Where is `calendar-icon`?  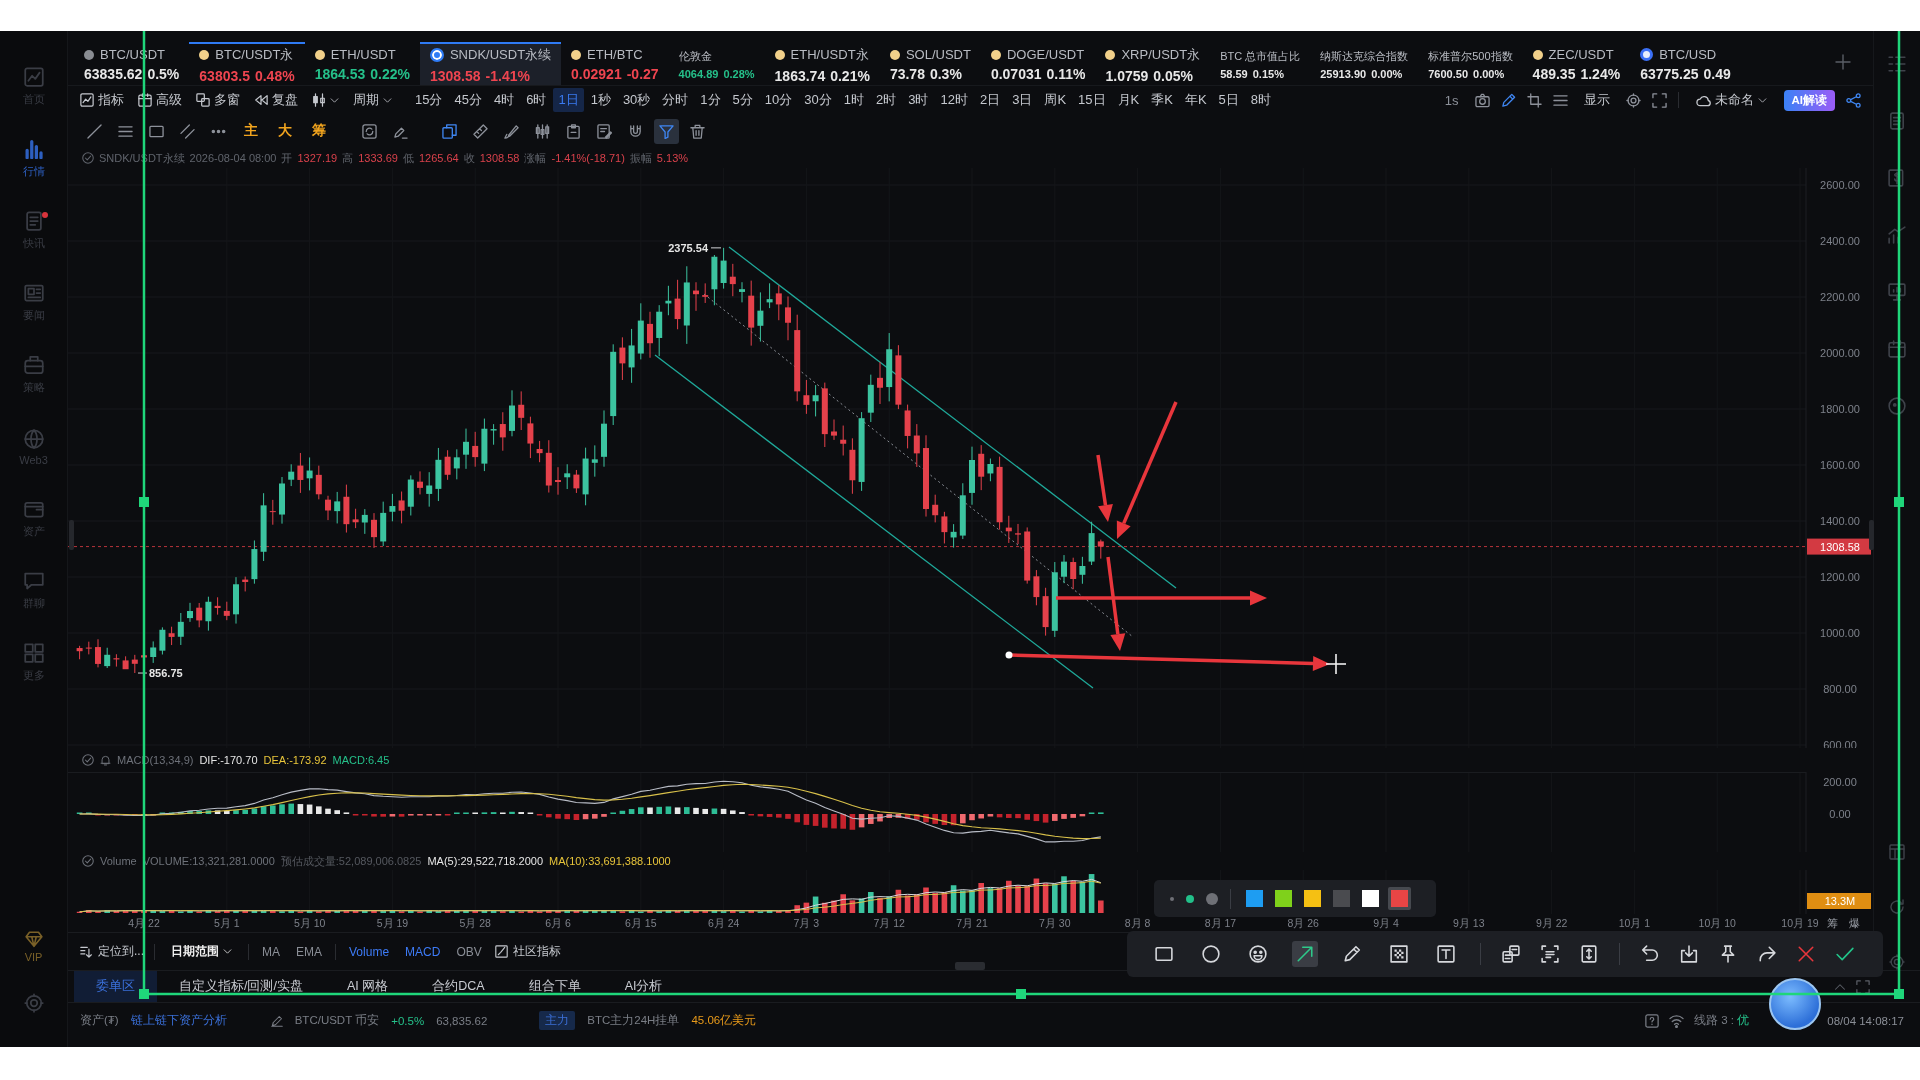
calendar-icon is located at coordinates (1897, 349).